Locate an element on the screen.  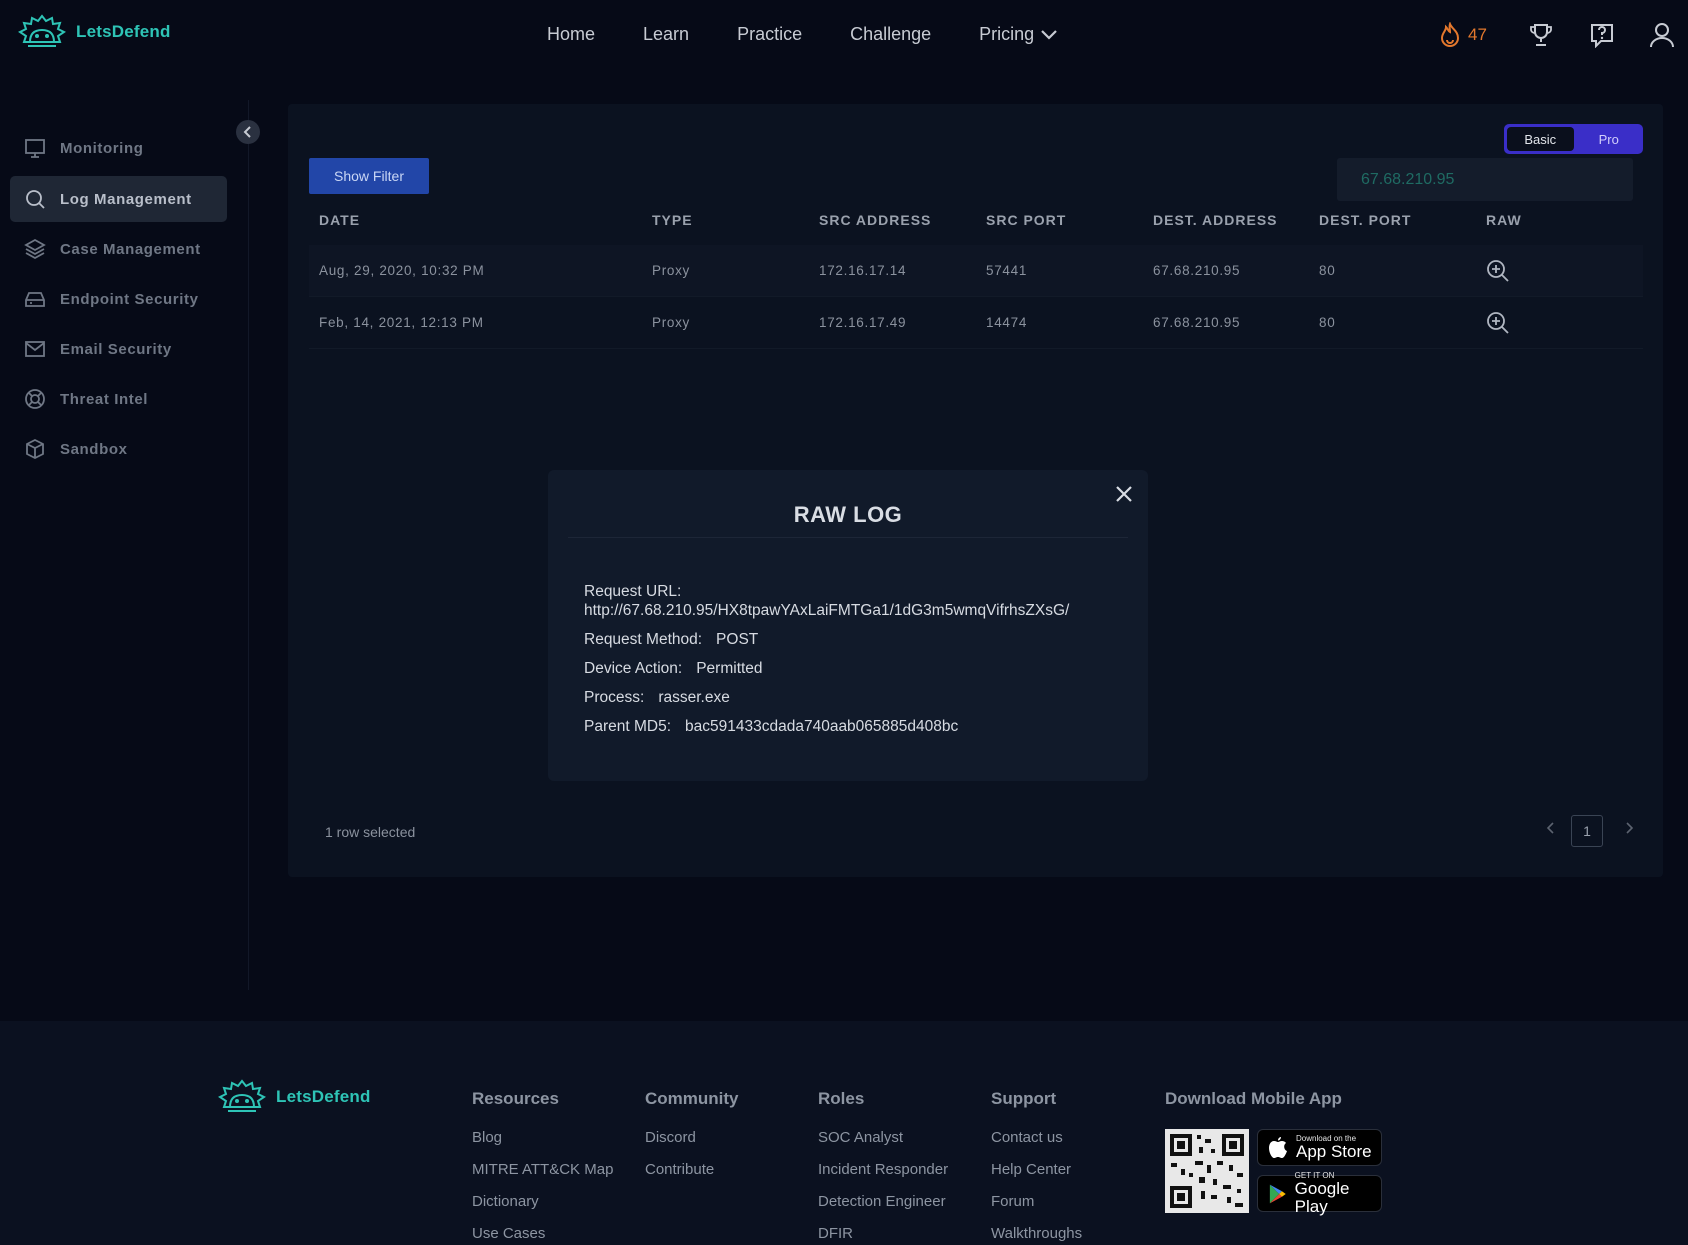
col-date: DATE is located at coordinates (339, 220).